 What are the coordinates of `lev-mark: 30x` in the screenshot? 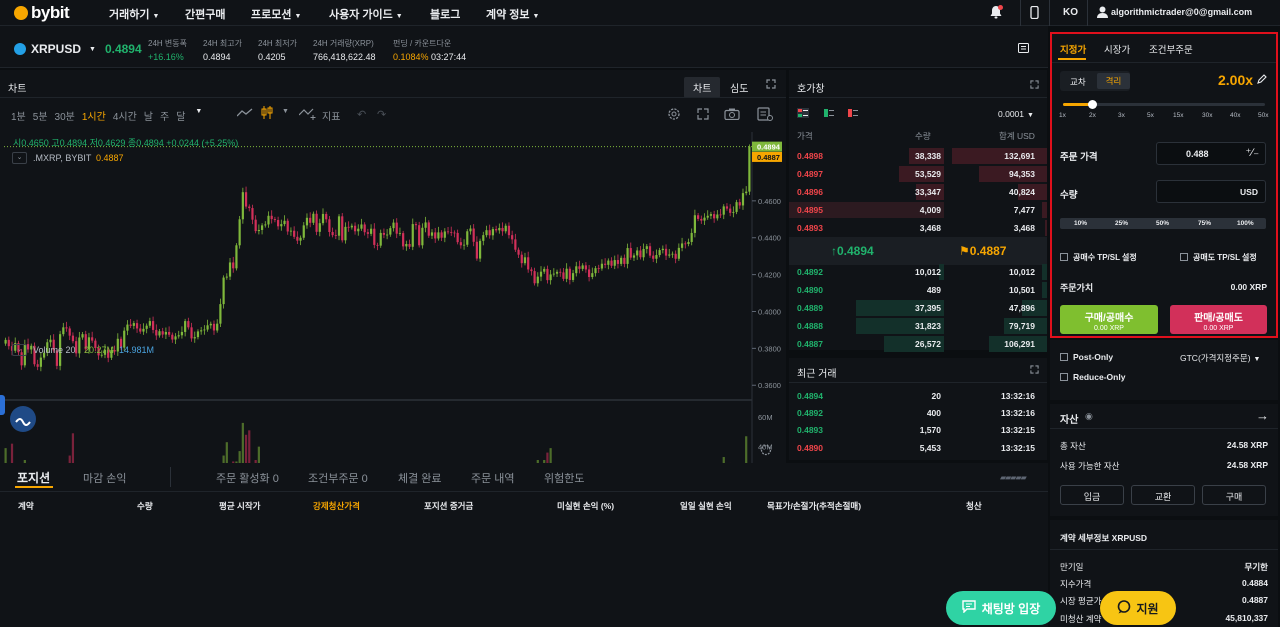 It's located at (1207, 115).